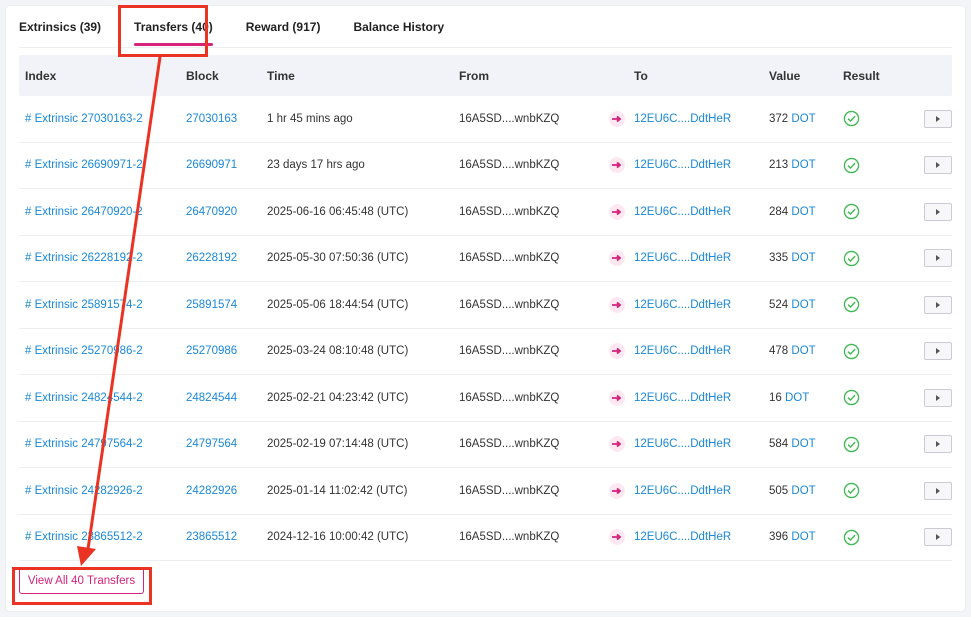 Image resolution: width=971 pixels, height=617 pixels. I want to click on value-cell: 396 DOT, so click(806, 537).